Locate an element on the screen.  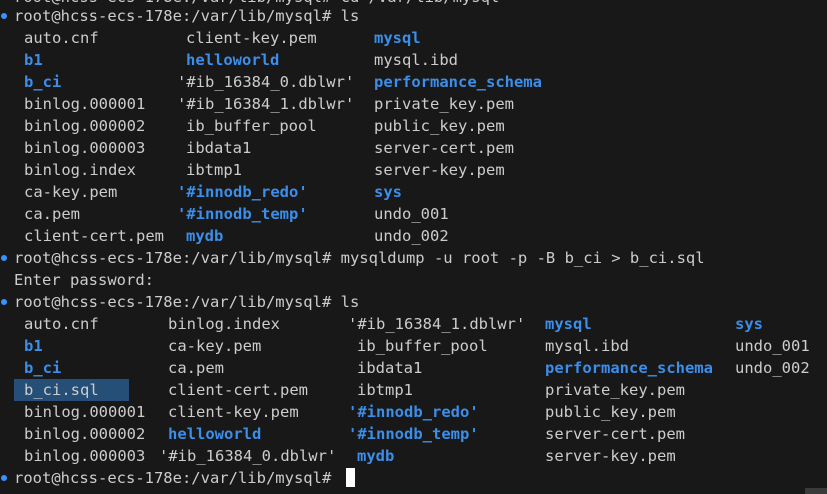
command-line-3: root@hcss-ecs-178e:/var/lib/mysql# ls is located at coordinates (186, 302).